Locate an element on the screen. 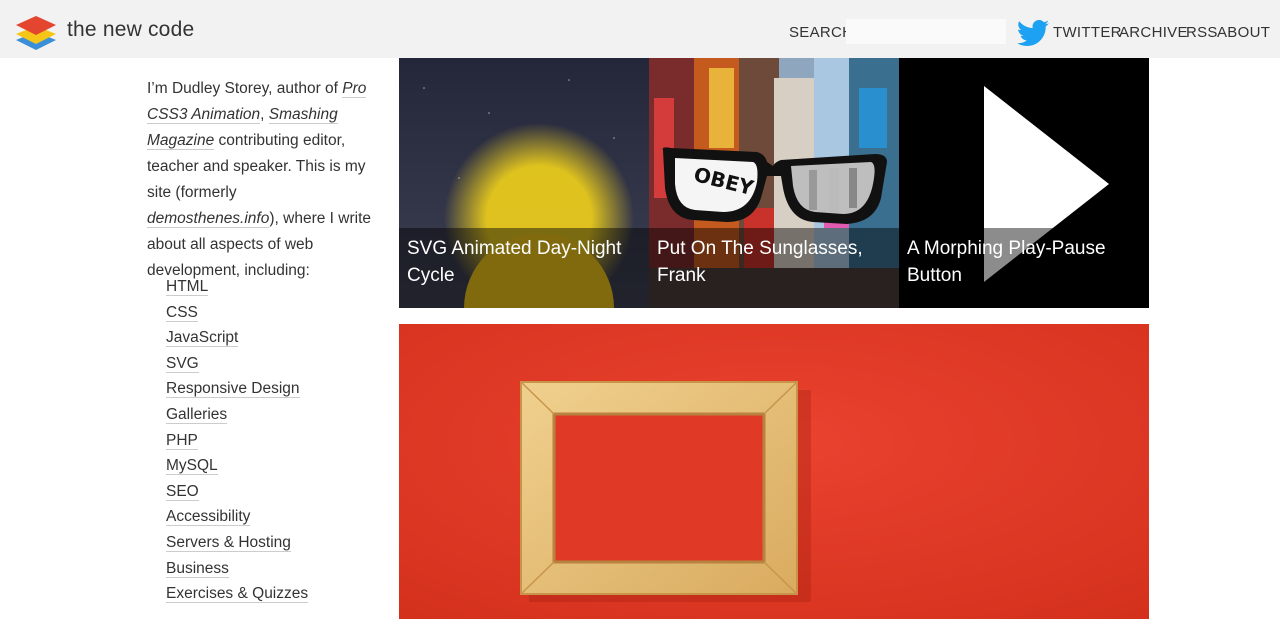  list-item: Galleries is located at coordinates (237, 417).